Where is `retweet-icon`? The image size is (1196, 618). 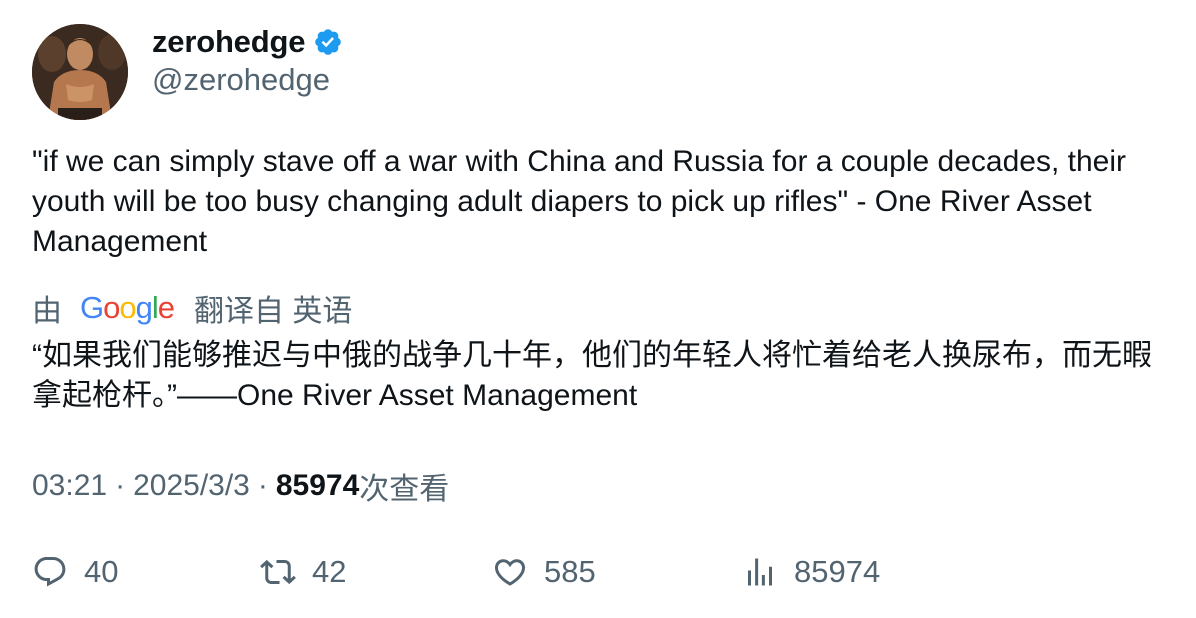
retweet-icon is located at coordinates (278, 572).